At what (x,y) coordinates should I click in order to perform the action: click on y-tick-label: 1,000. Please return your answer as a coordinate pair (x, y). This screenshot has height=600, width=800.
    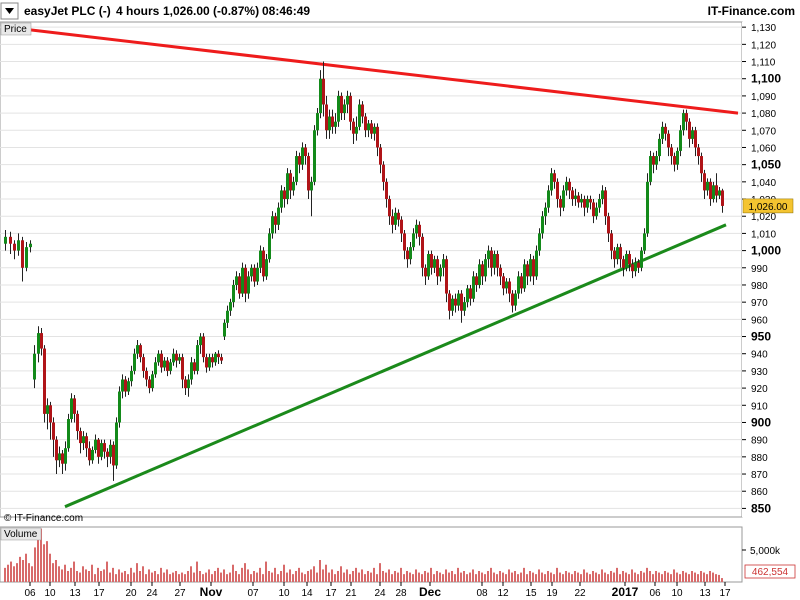
    Looking at the image, I should click on (766, 251).